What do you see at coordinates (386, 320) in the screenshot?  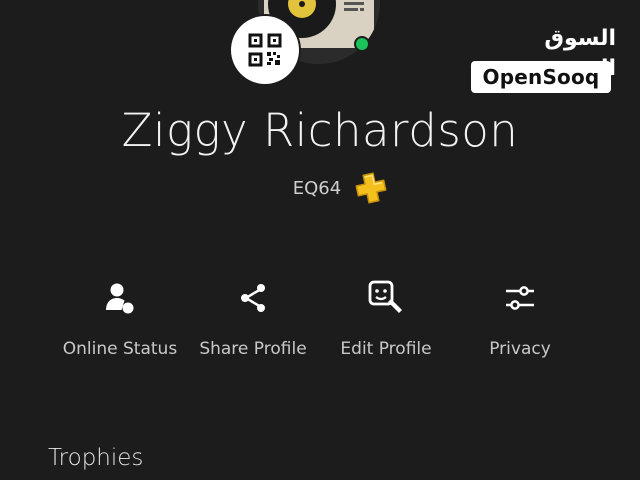 I see `edit-profile-button: Edit Profile` at bounding box center [386, 320].